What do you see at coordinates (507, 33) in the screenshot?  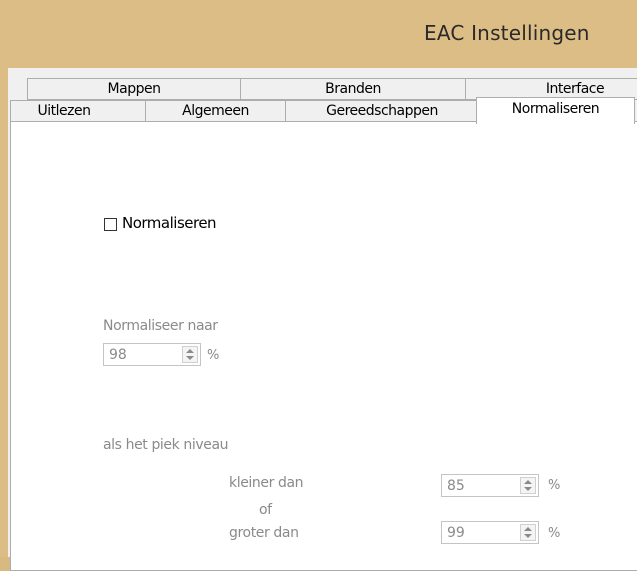 I see `window-title: EAC Instellingen` at bounding box center [507, 33].